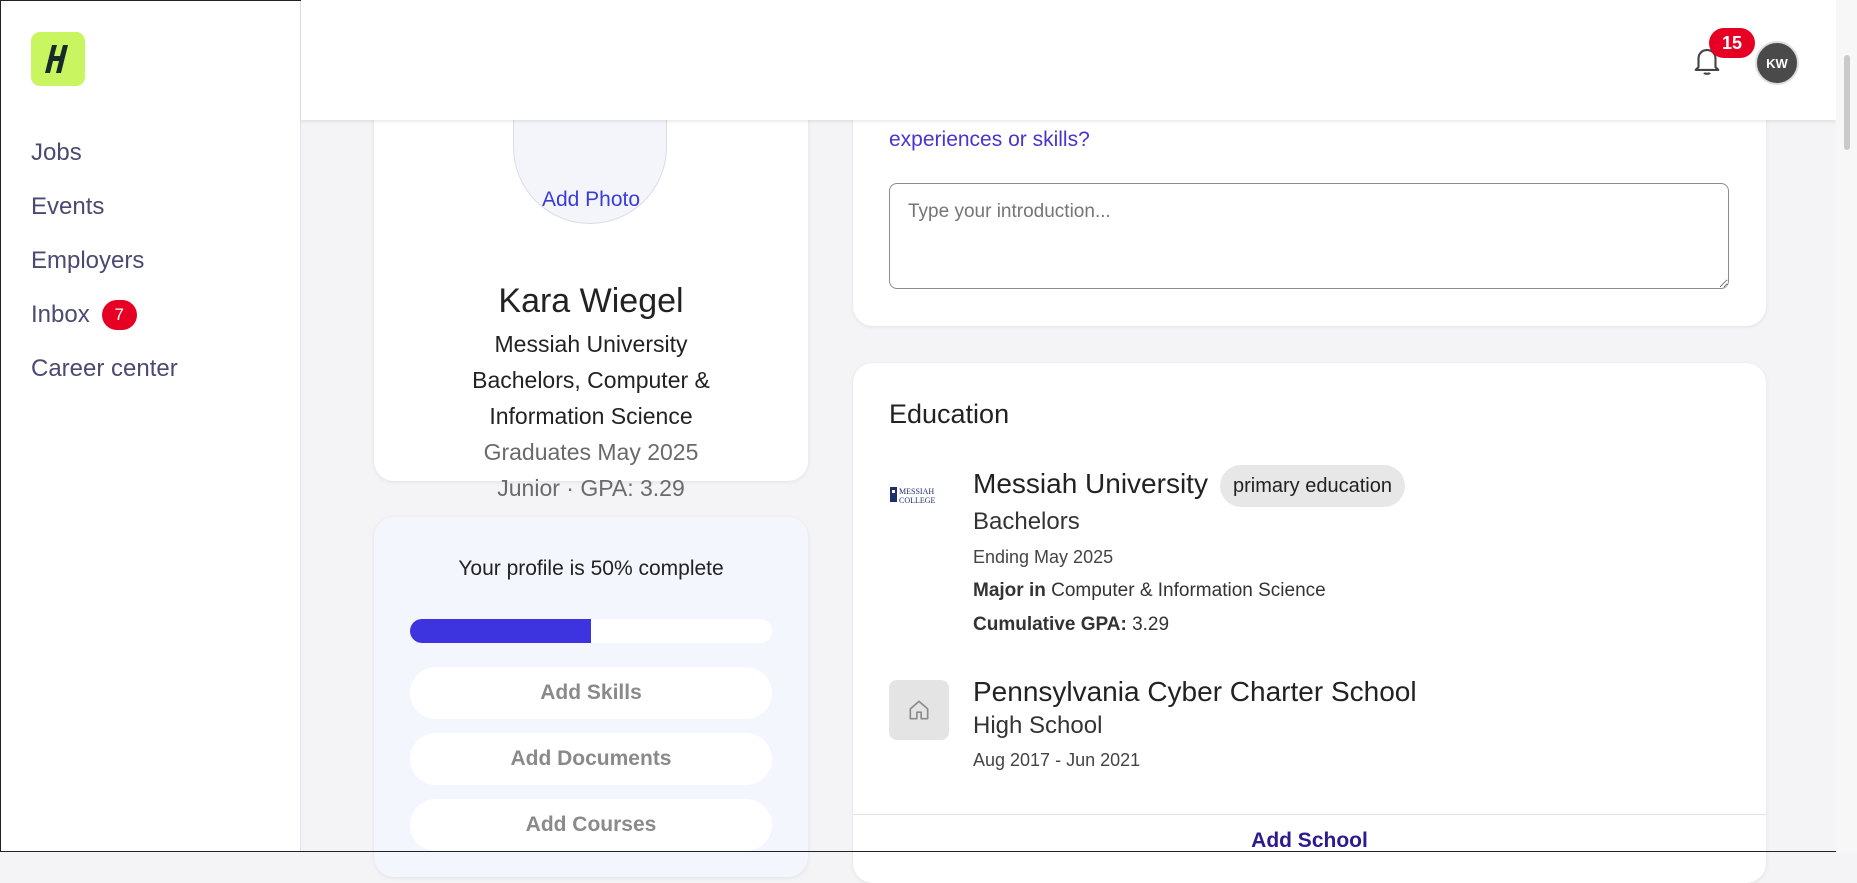  What do you see at coordinates (1068, 60) in the screenshot?
I see `top-header` at bounding box center [1068, 60].